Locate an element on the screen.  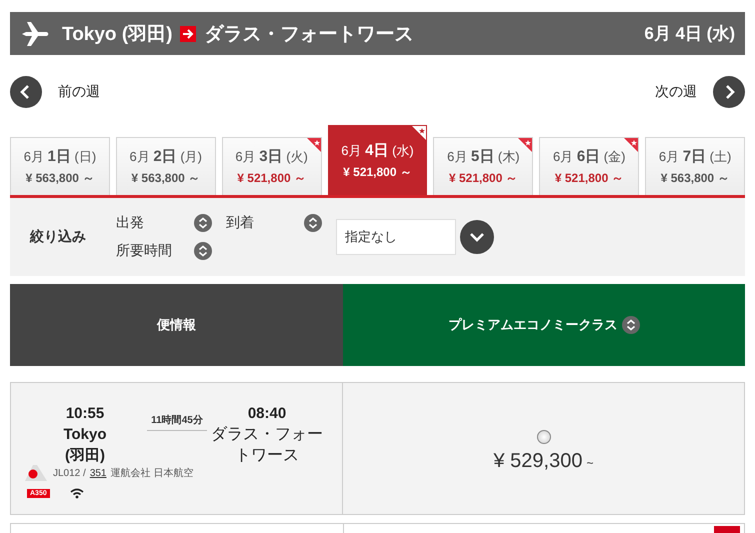
previous-week-link: 前の週 is located at coordinates (79, 92).